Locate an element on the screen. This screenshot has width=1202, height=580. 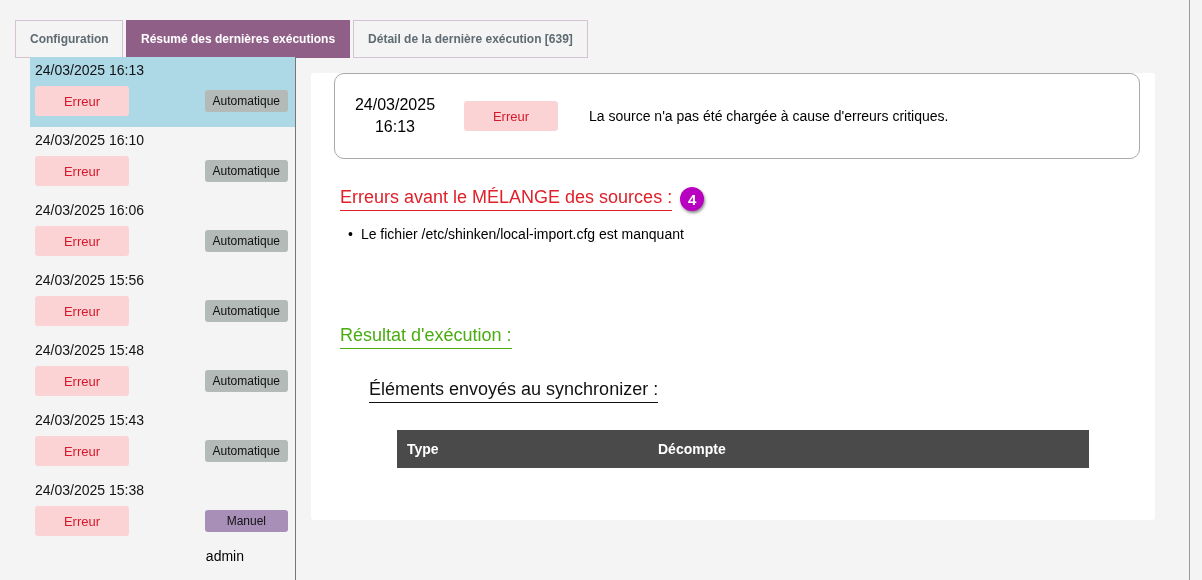
tab: Résumé des dernières exécutions is located at coordinates (238, 39).